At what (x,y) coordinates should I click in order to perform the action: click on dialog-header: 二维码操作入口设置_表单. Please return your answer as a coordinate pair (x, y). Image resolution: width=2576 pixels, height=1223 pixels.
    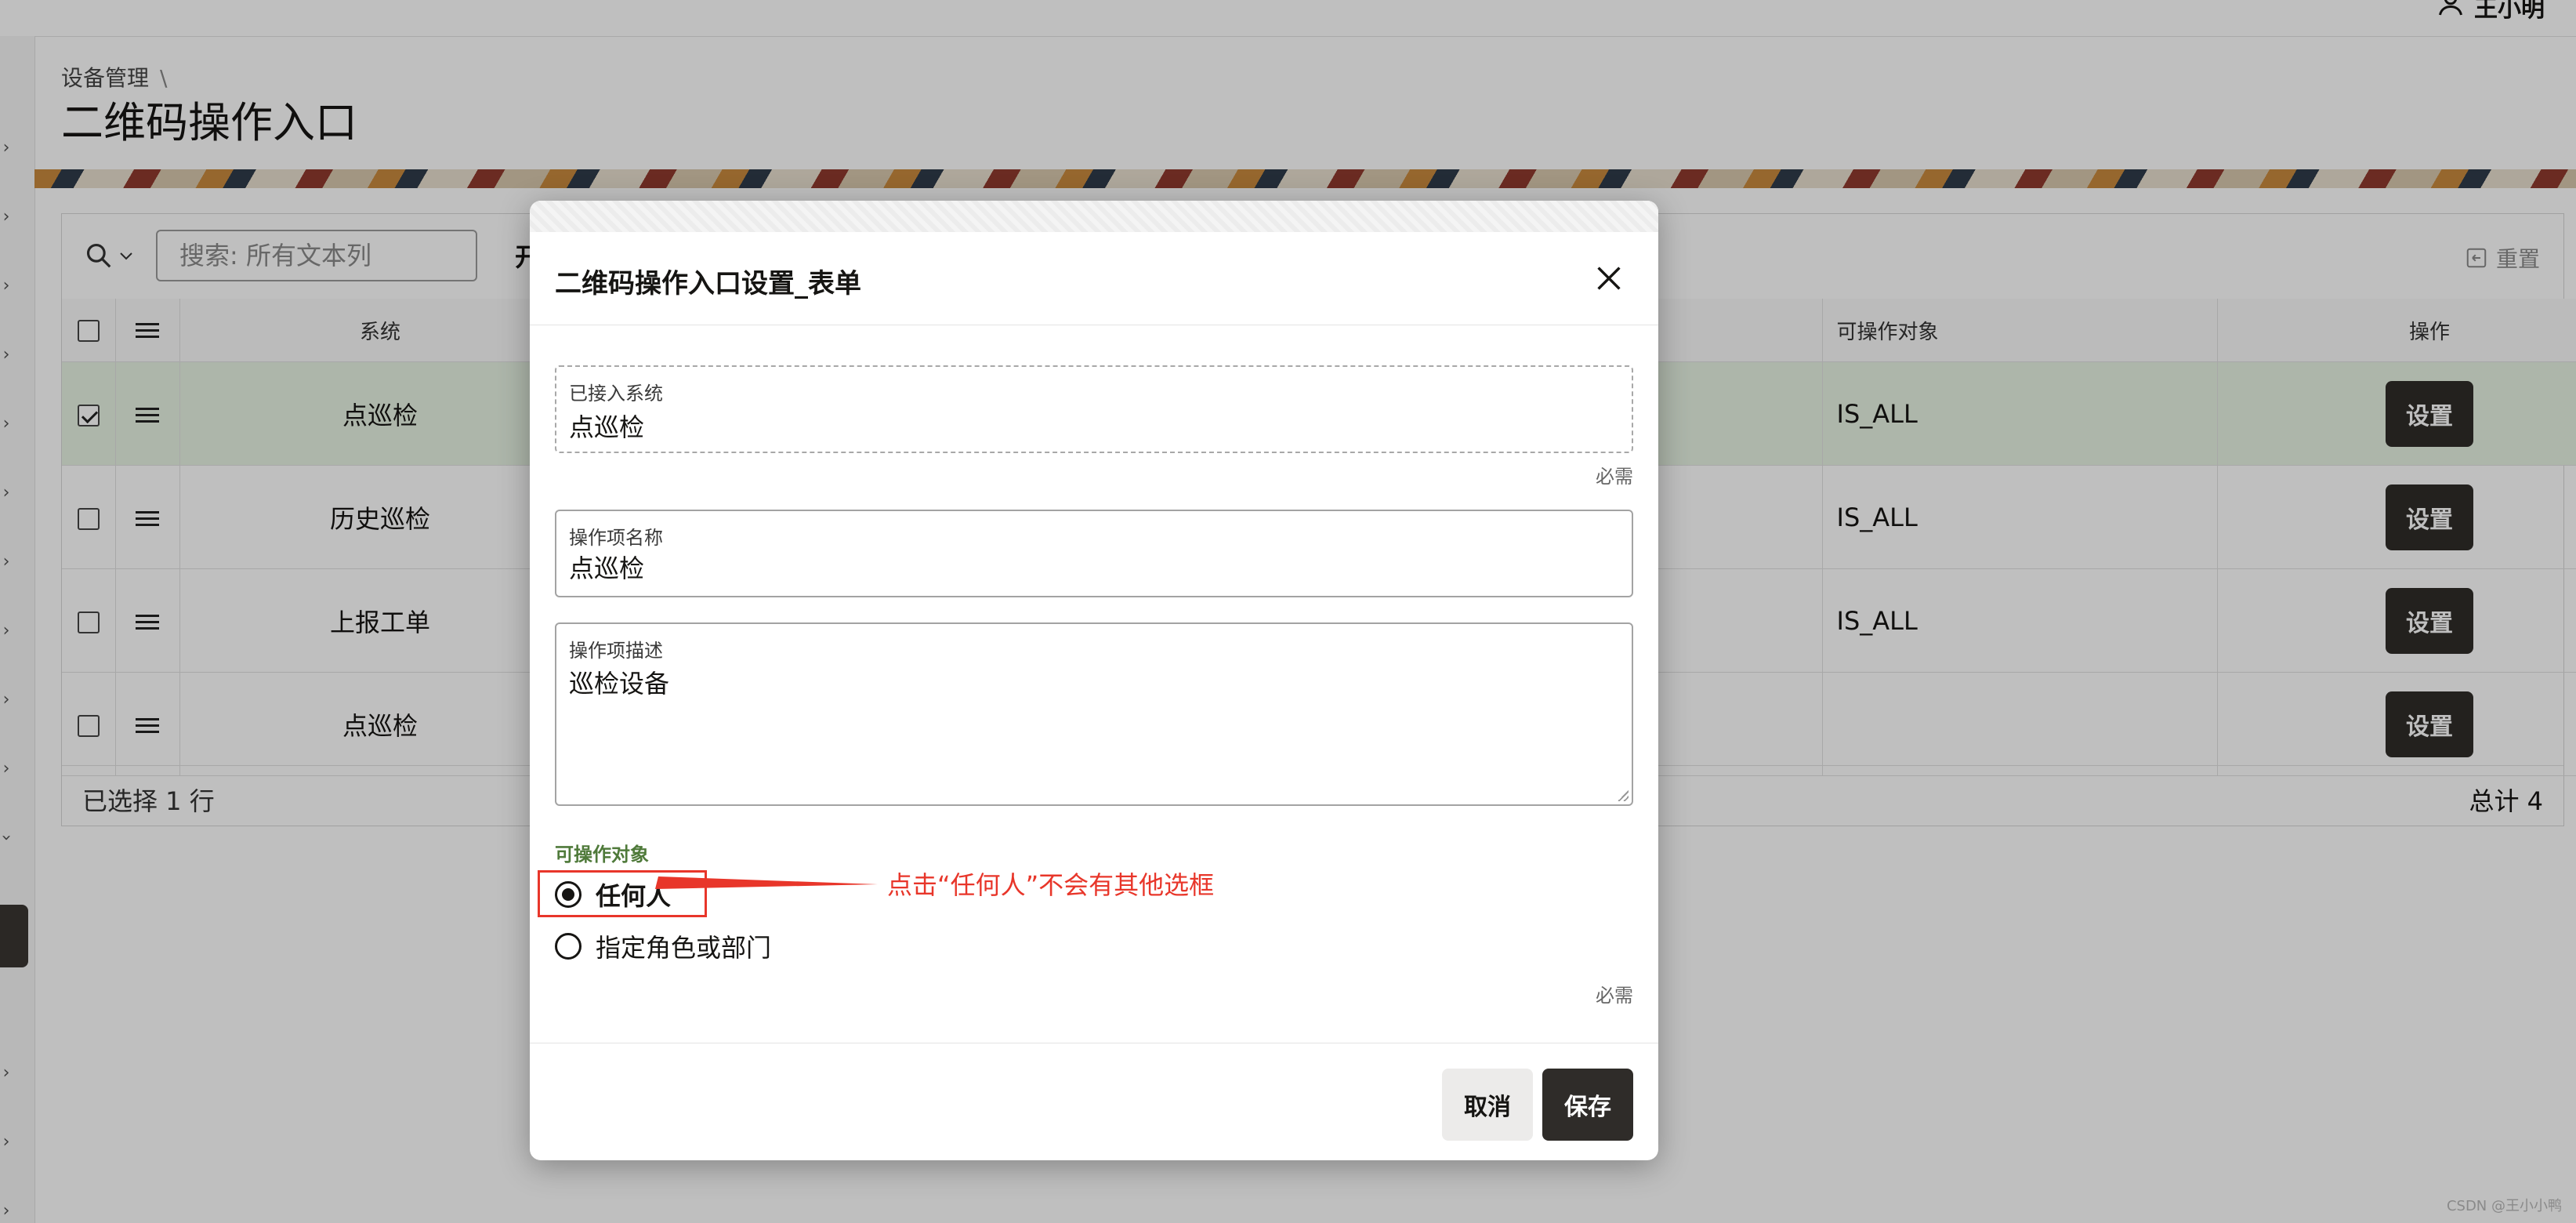
    Looking at the image, I should click on (1094, 278).